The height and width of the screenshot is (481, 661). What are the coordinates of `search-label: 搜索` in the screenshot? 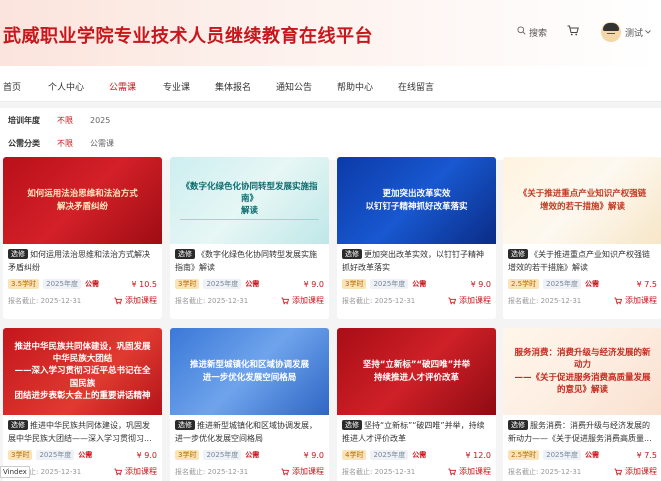 It's located at (537, 33).